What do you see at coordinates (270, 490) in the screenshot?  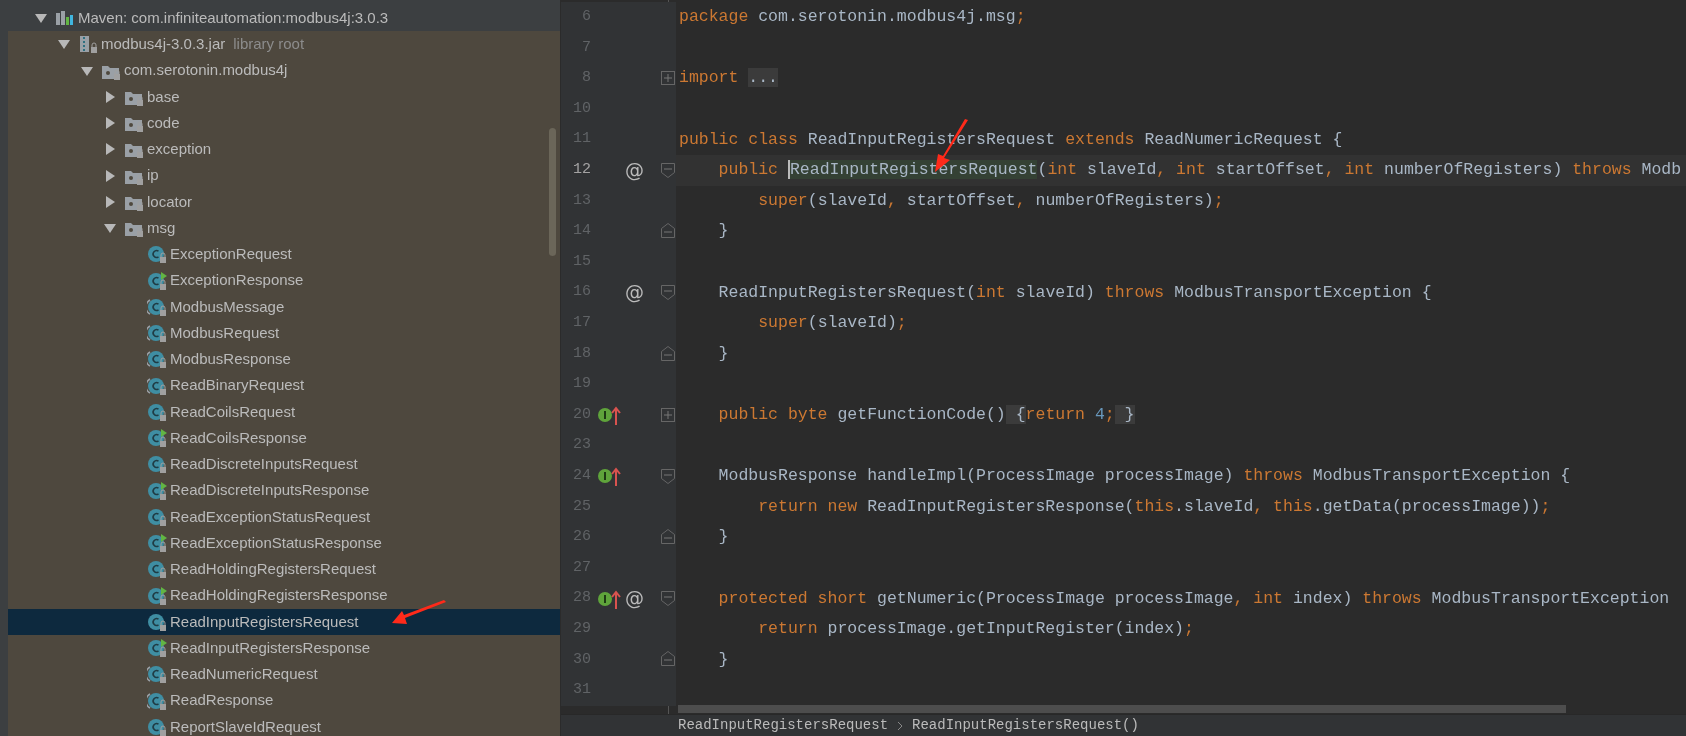 I see `item-label: ReadDiscreteInputsResponse` at bounding box center [270, 490].